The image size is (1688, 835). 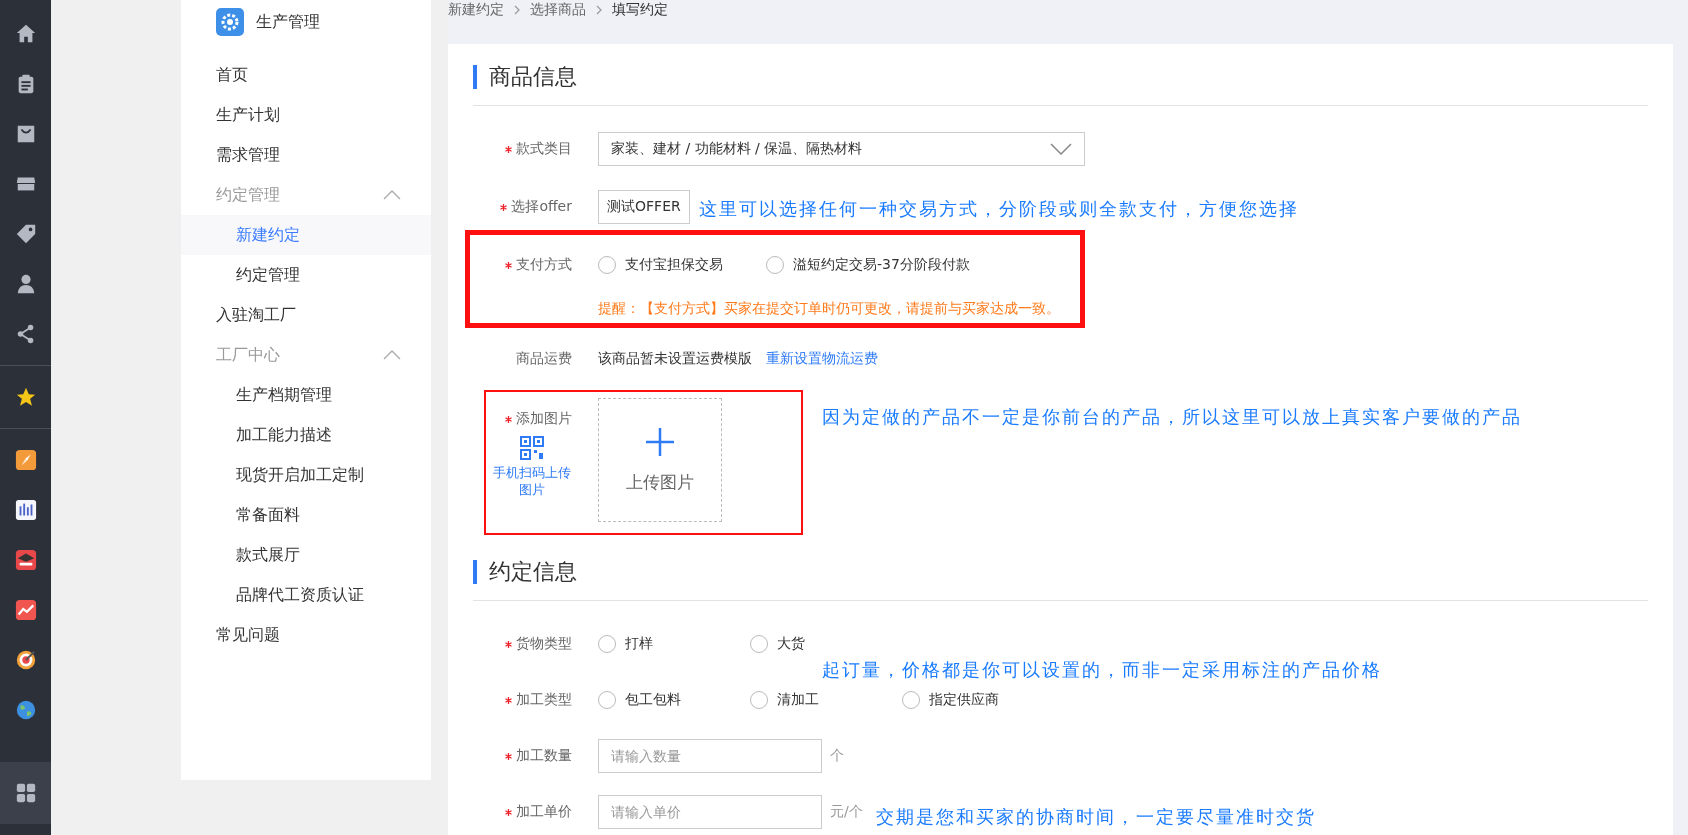 What do you see at coordinates (558, 9) in the screenshot?
I see `breadcrumb-item: 选择商品` at bounding box center [558, 9].